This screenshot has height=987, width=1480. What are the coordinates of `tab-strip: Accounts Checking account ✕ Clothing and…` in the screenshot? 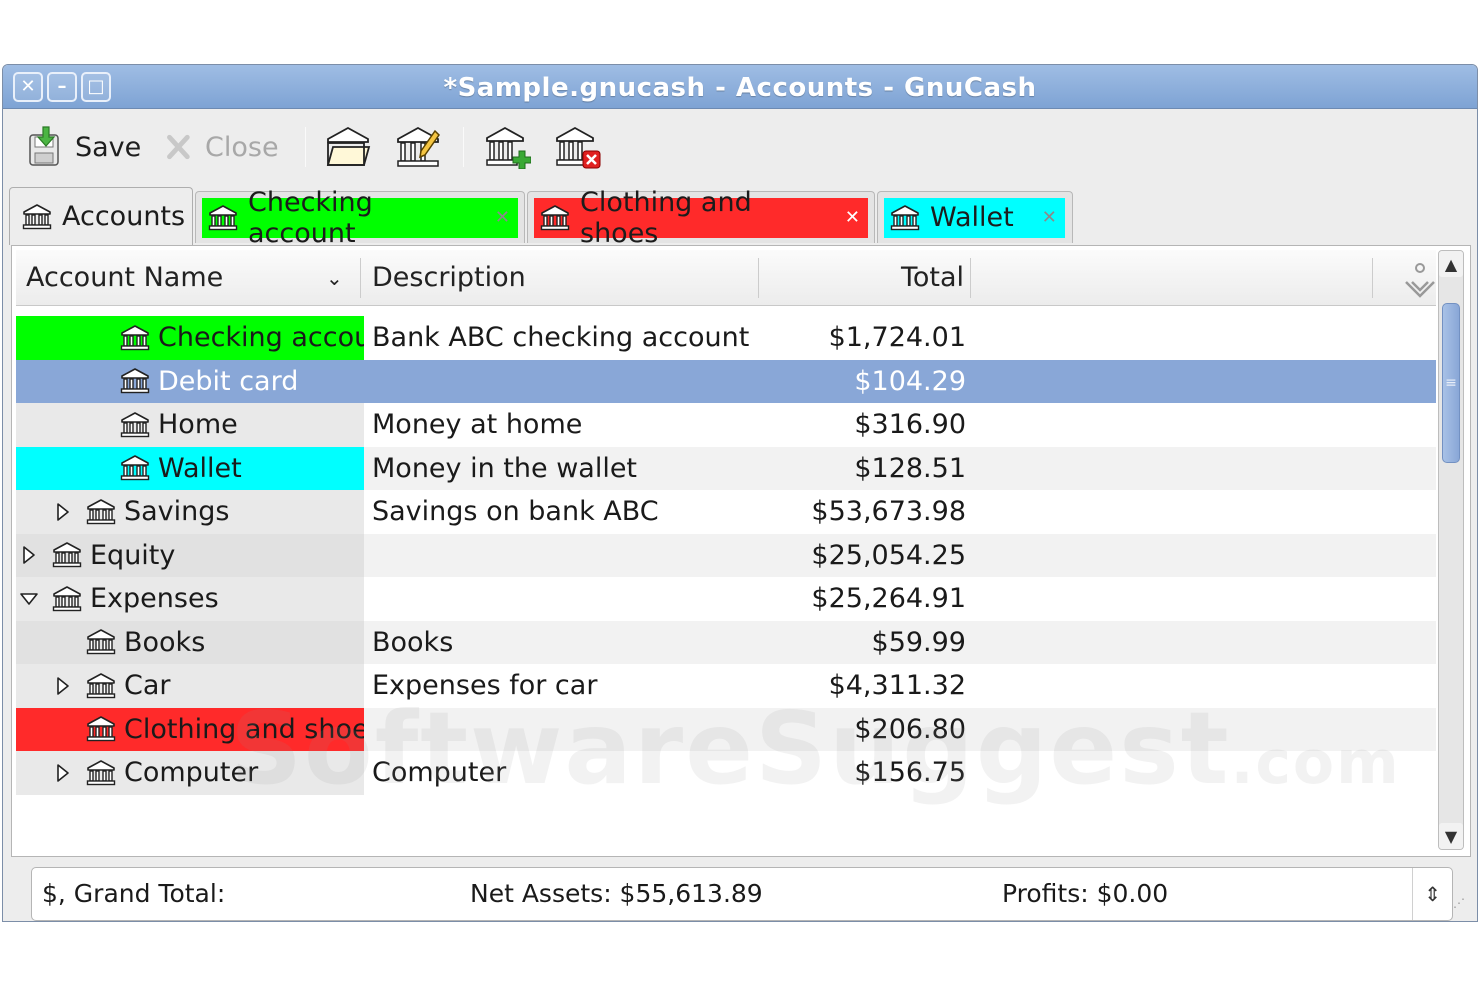 It's located at (739, 218).